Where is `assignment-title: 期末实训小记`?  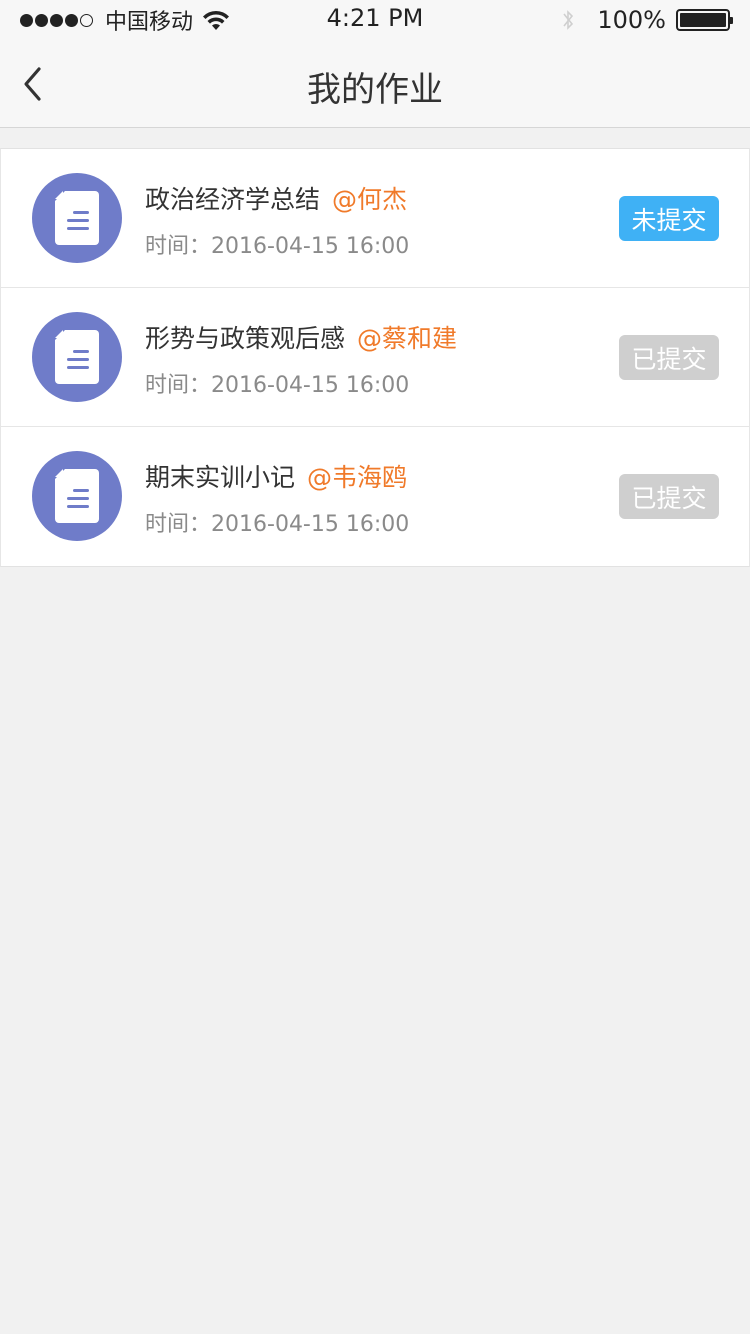
assignment-title: 期末实训小记 is located at coordinates (220, 477).